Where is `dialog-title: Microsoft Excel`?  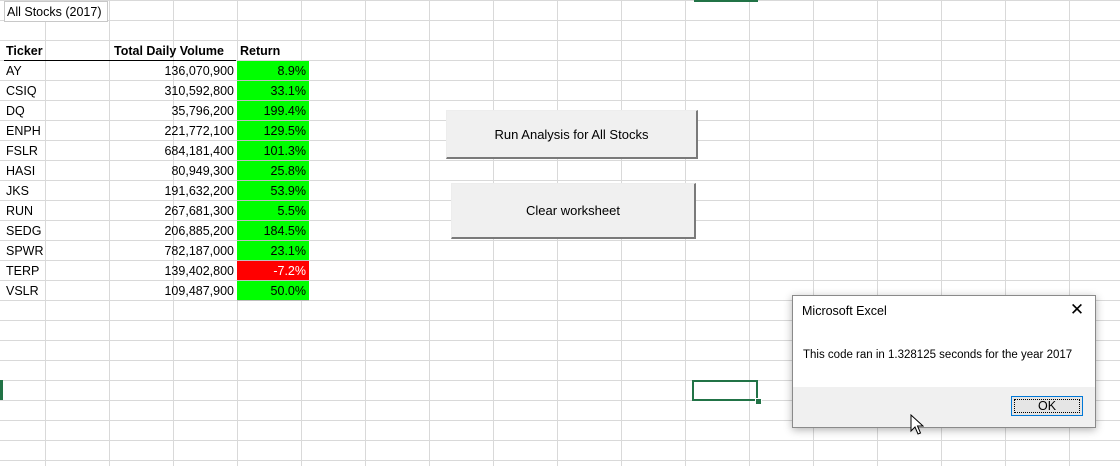 dialog-title: Microsoft Excel is located at coordinates (844, 311).